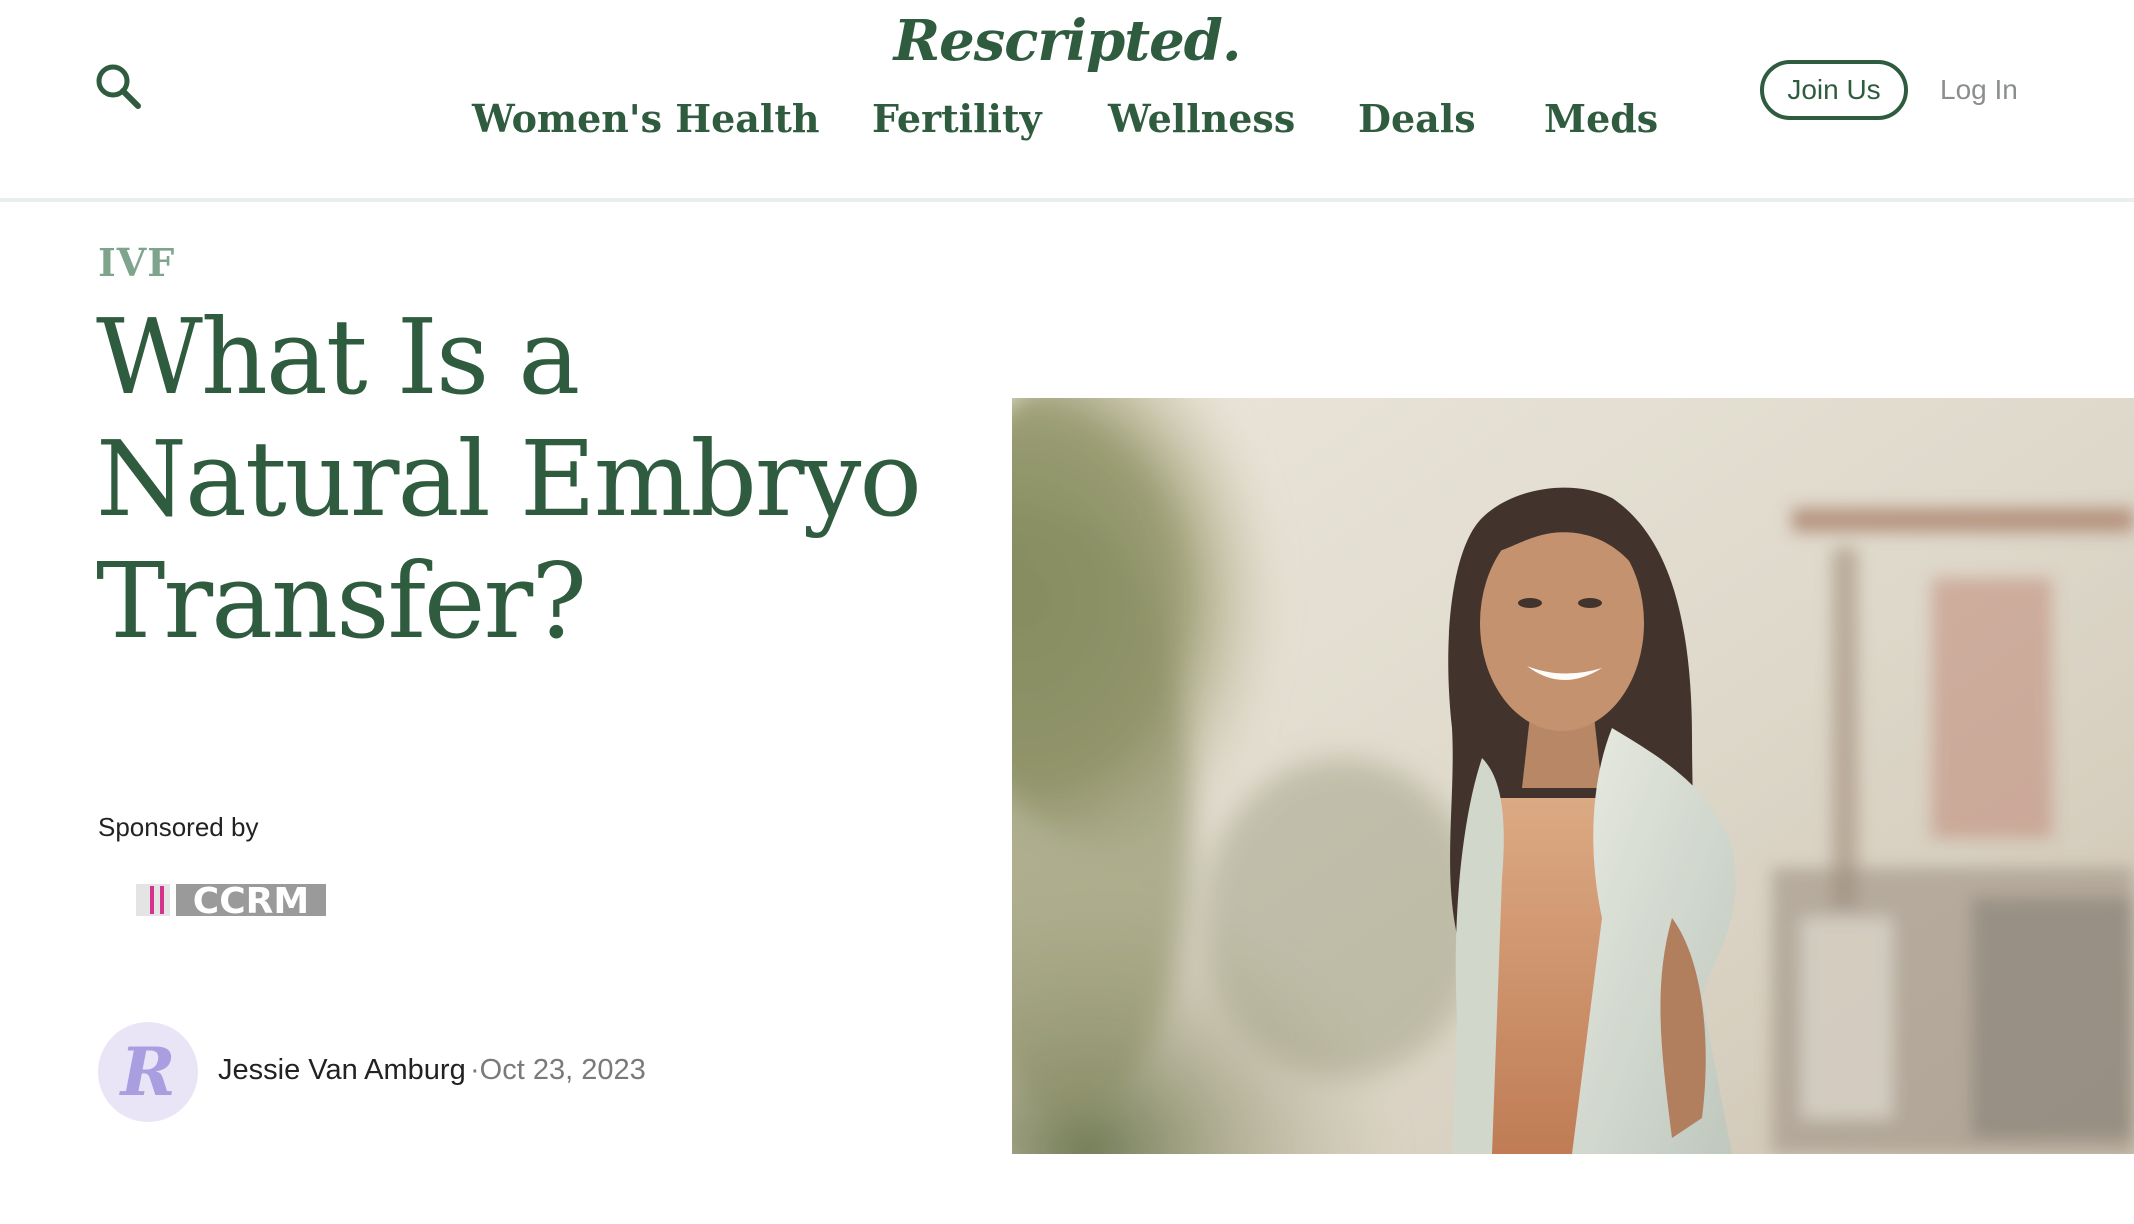 The width and height of the screenshot is (2134, 1224). I want to click on author-avatar: R, so click(148, 1072).